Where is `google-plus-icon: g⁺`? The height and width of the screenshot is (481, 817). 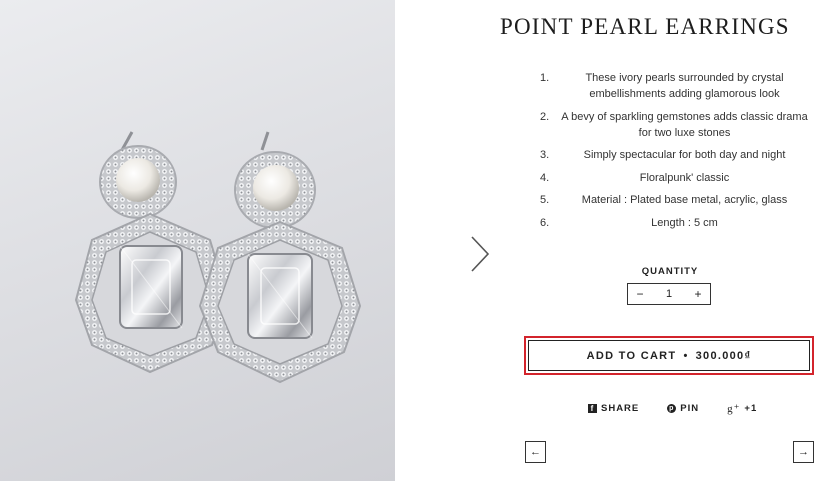
google-plus-icon: g⁺ is located at coordinates (734, 409).